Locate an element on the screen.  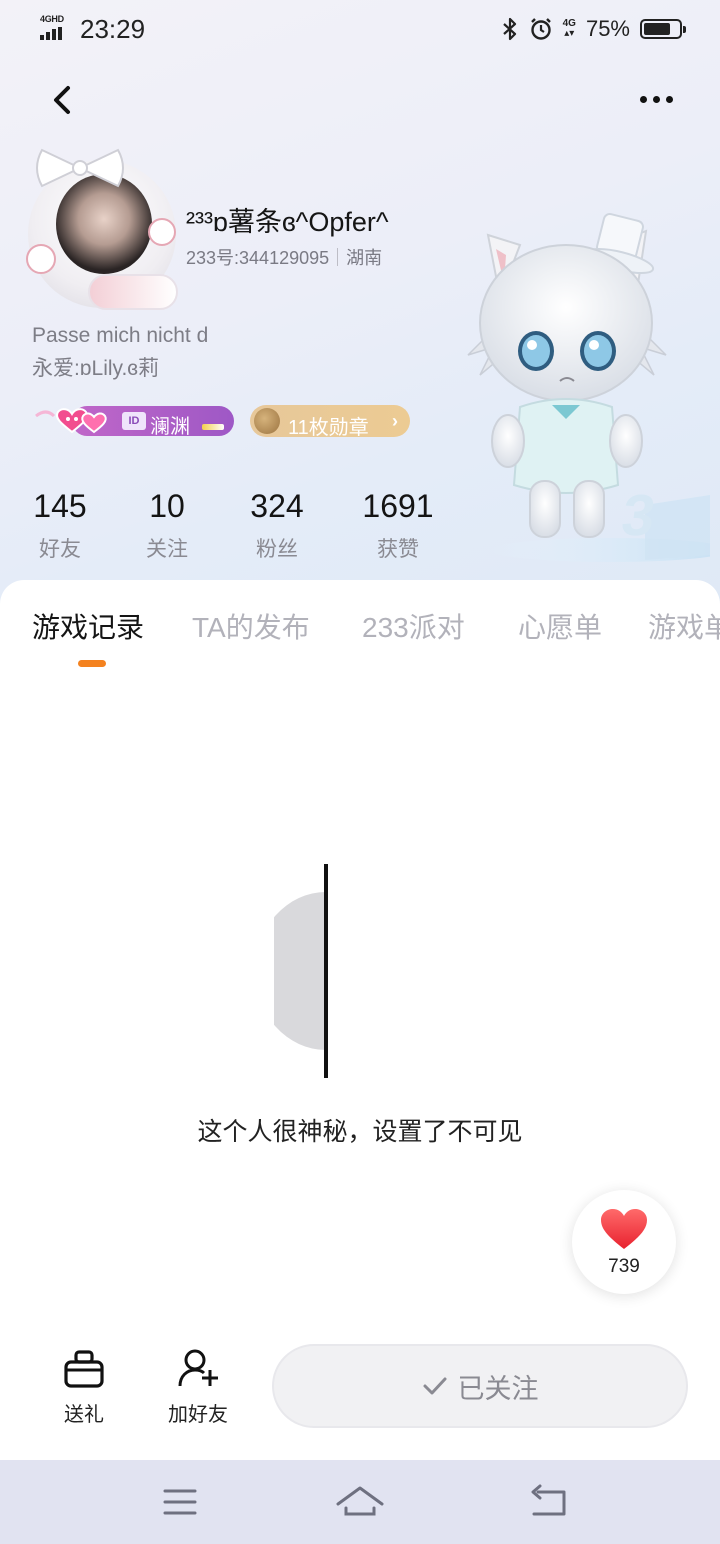
avatar is located at coordinates (102, 229).